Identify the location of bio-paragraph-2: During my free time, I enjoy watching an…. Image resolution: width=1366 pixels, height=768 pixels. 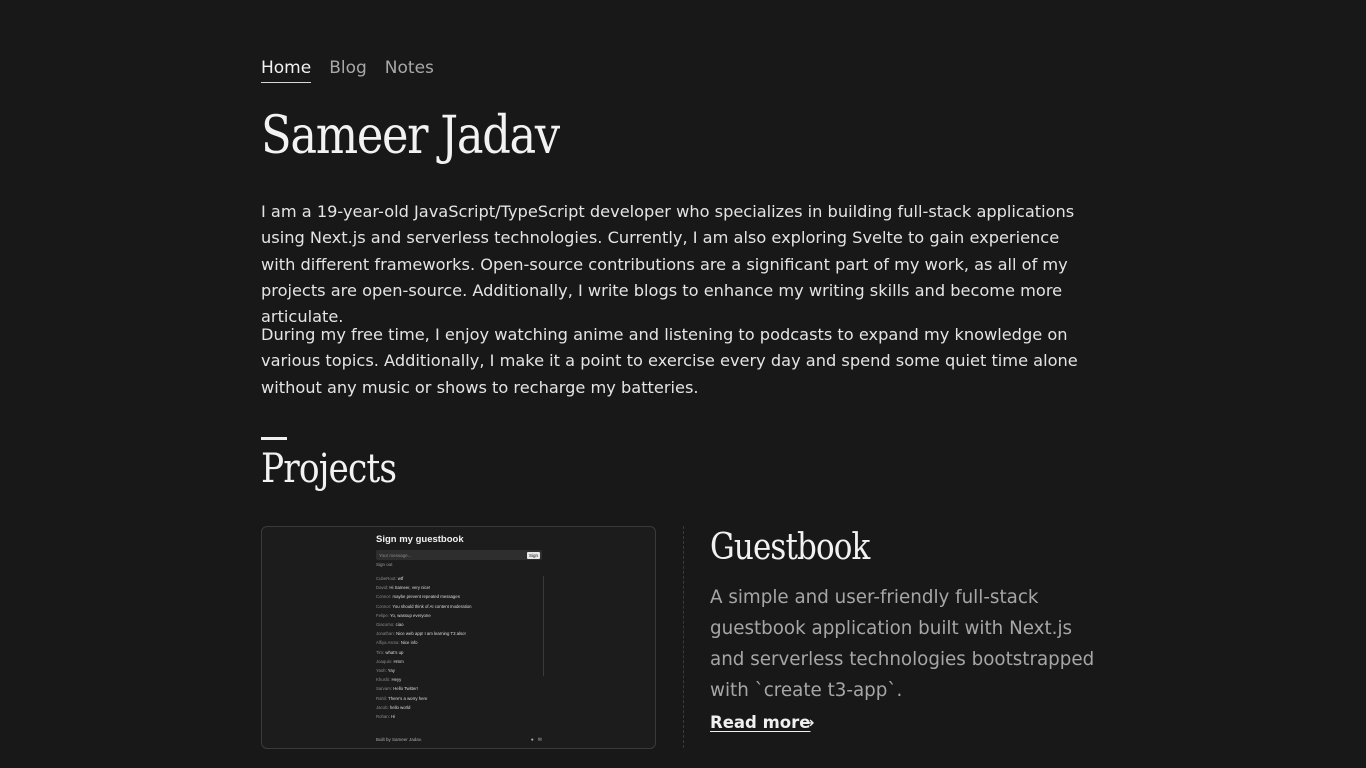
(669, 361).